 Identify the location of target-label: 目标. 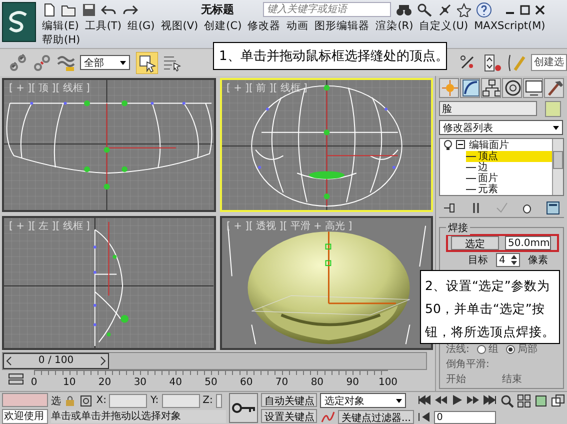
(478, 260).